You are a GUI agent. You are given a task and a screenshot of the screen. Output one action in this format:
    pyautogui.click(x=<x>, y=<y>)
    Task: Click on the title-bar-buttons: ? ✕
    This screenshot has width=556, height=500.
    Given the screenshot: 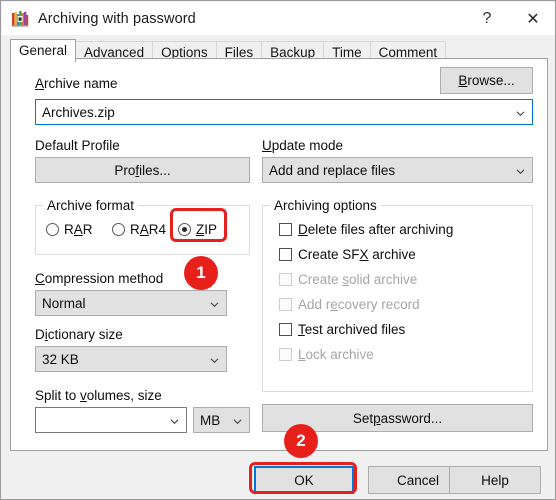 What is the action you would take?
    pyautogui.click(x=509, y=18)
    